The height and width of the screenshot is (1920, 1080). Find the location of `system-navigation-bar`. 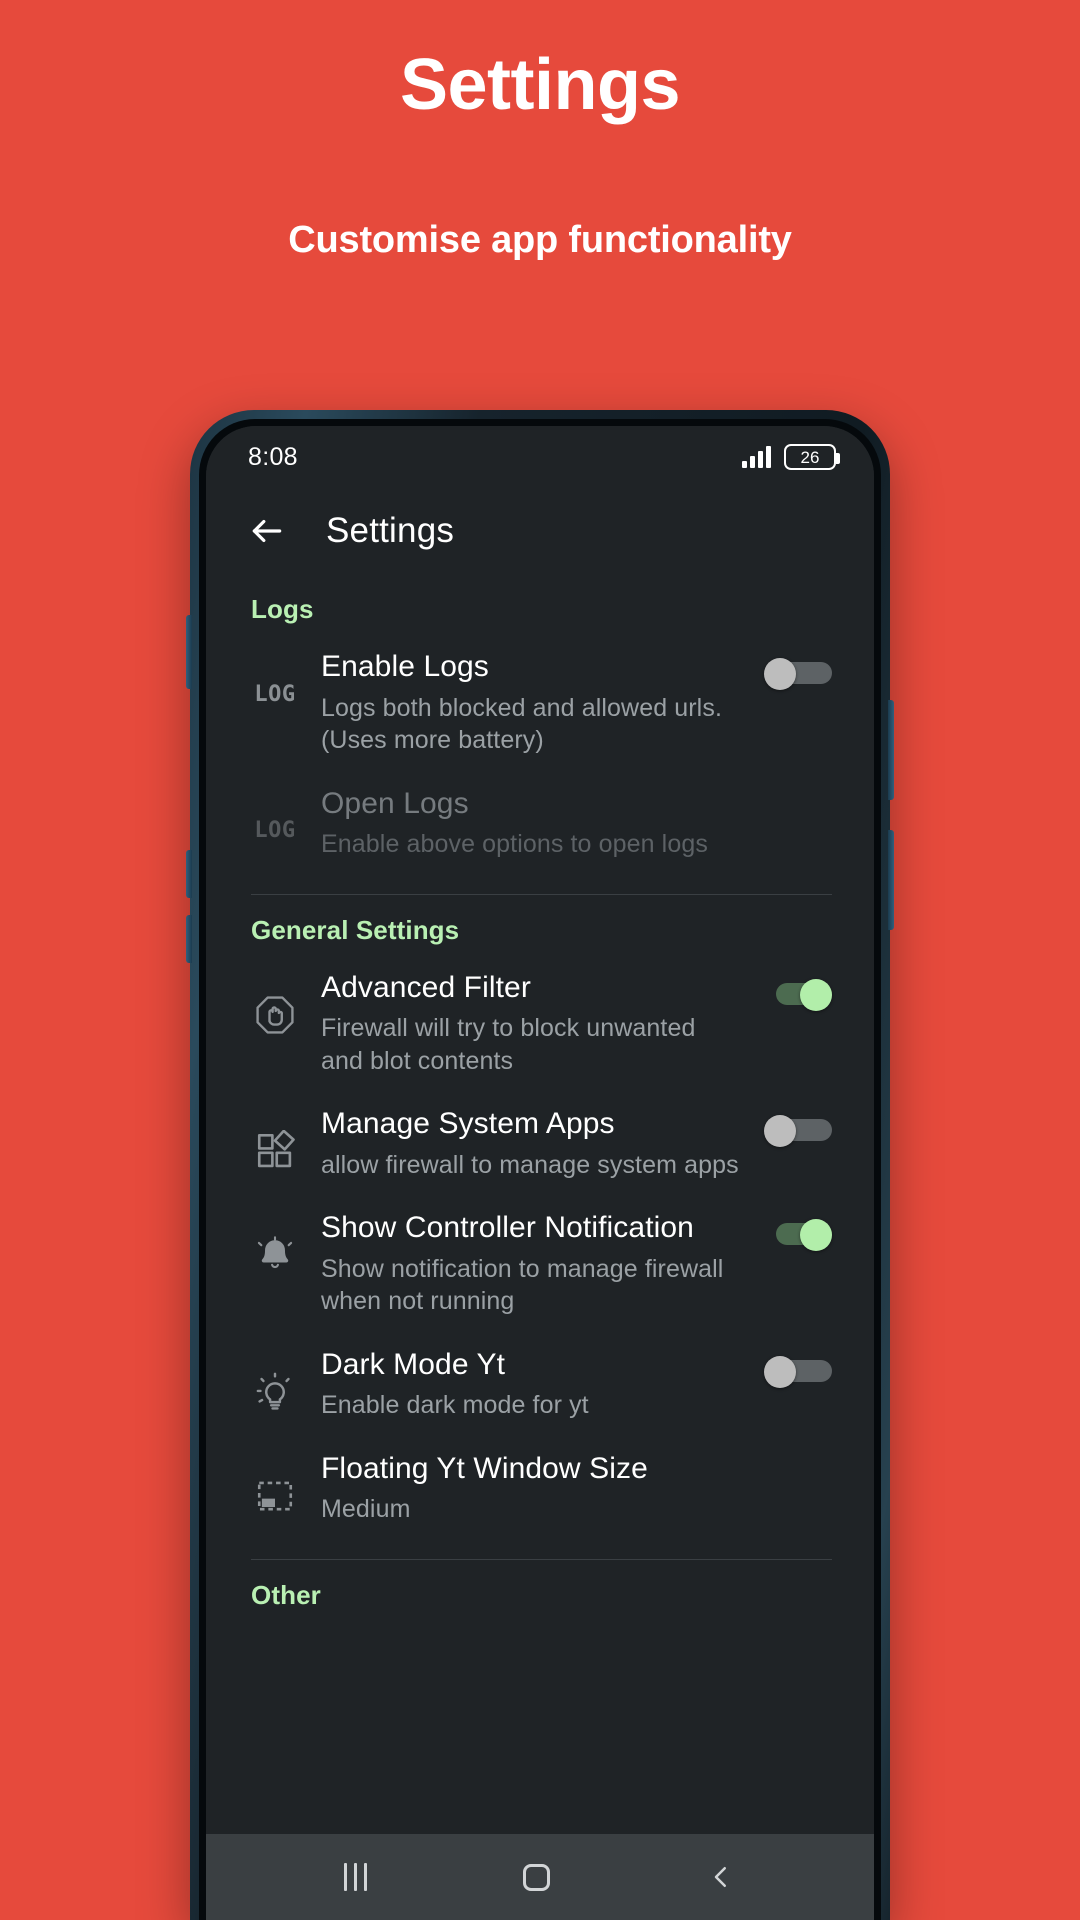

system-navigation-bar is located at coordinates (540, 1877).